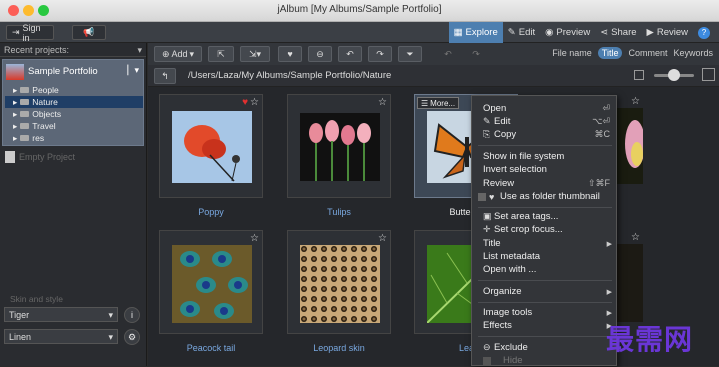 The width and height of the screenshot is (719, 367). Describe the element at coordinates (567, 32) in the screenshot. I see `tab-preview: ◉ Preview` at that location.